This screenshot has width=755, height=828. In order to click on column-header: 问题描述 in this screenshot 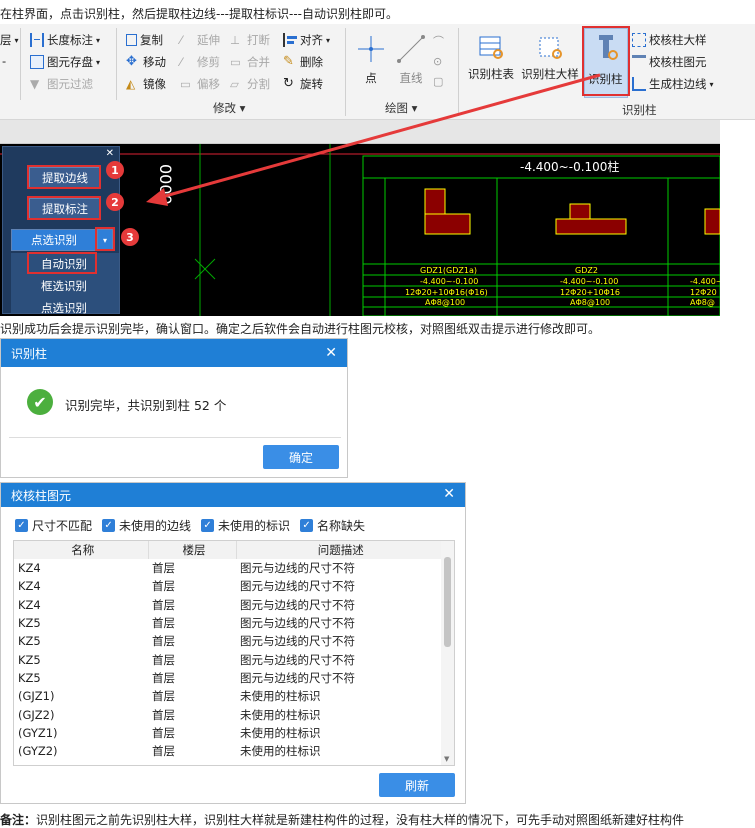, I will do `click(339, 550)`.